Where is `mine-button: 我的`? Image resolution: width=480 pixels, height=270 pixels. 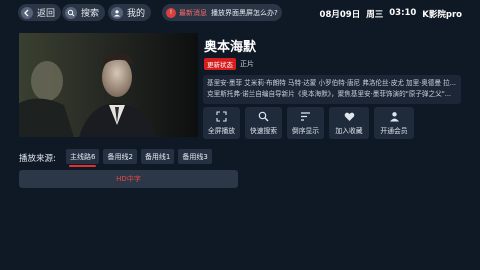
mine-button: 我的 is located at coordinates (130, 12).